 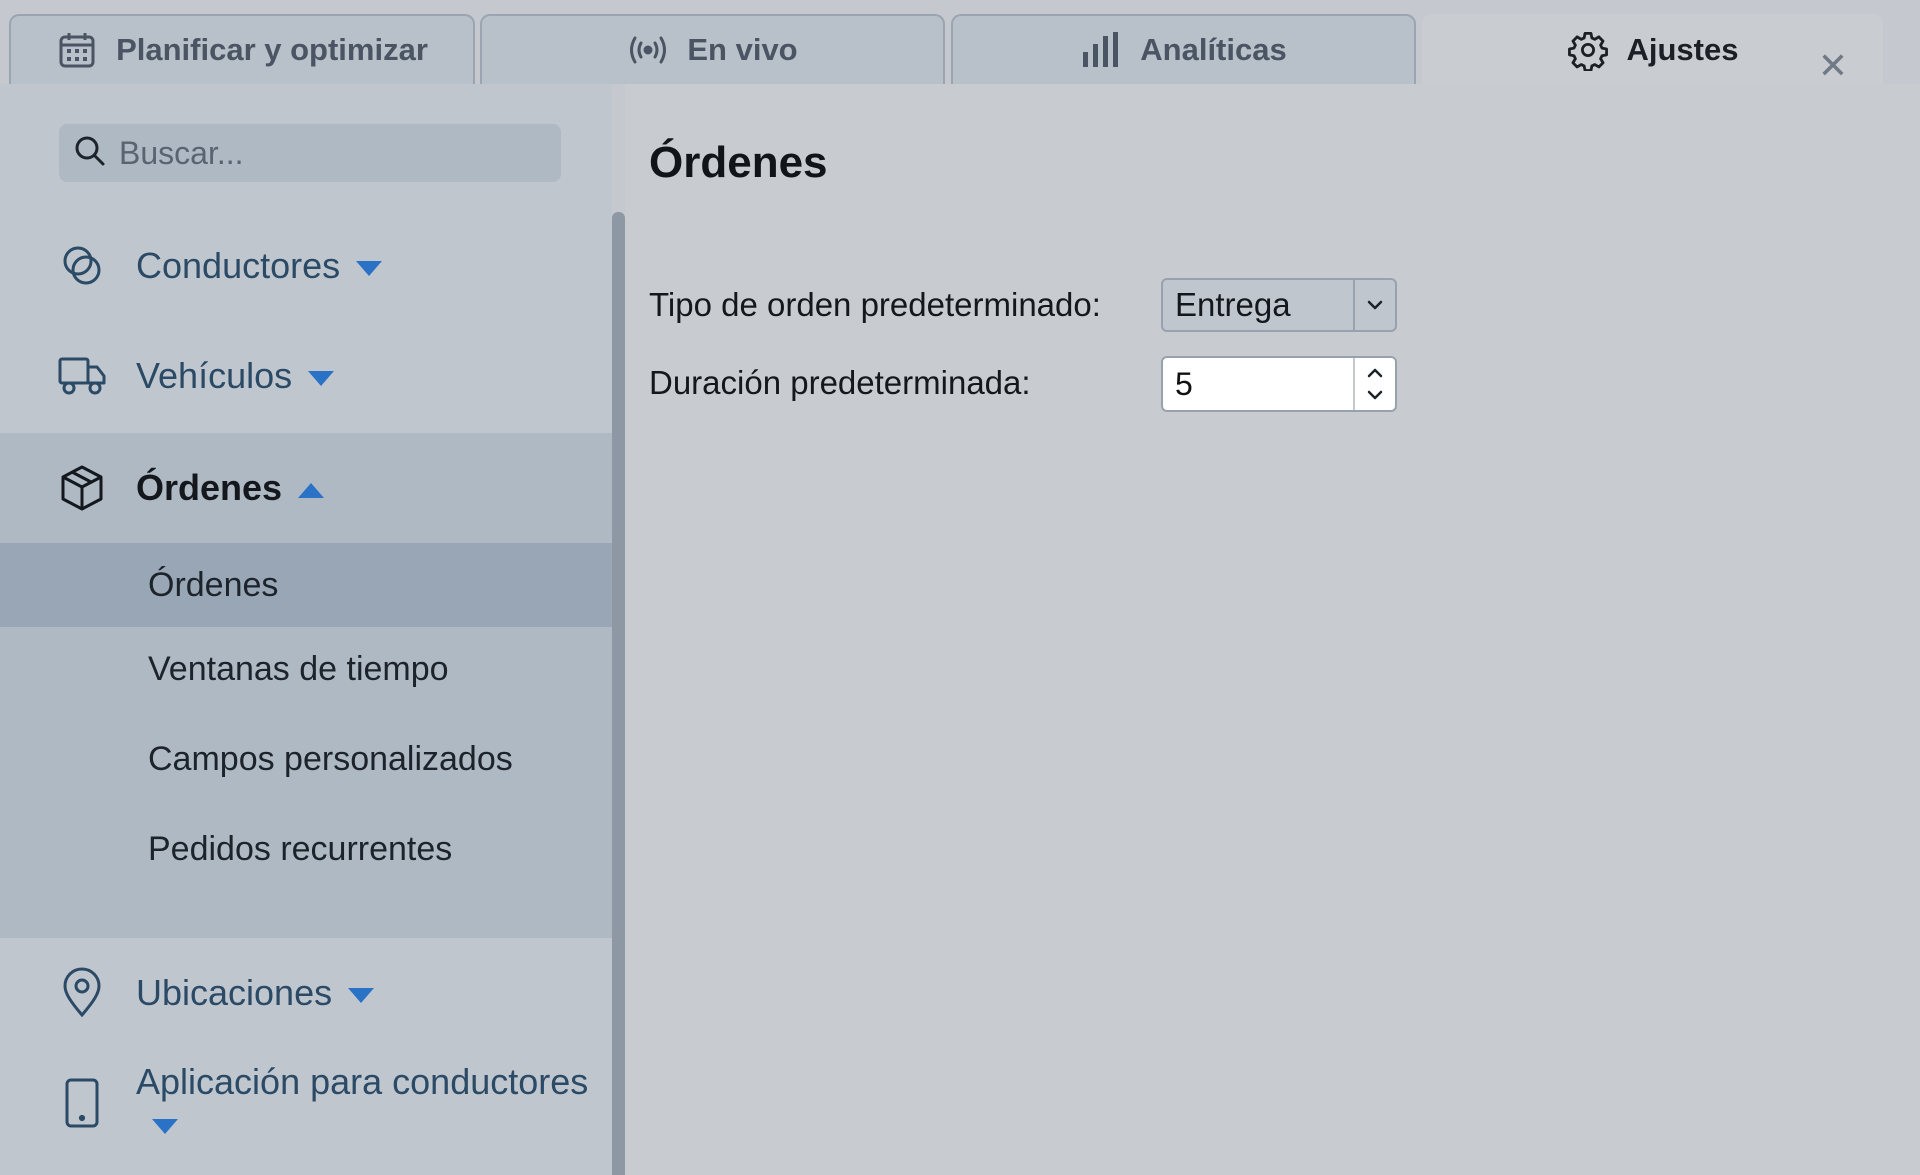 I want to click on stepper-buttons, so click(x=1374, y=384).